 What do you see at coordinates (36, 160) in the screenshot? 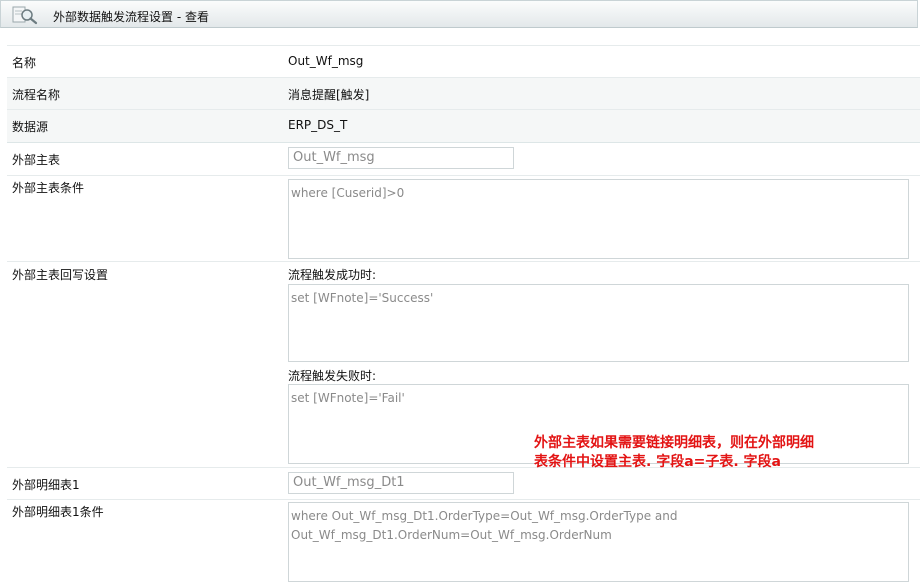
I see `main-table-label: 外部主表` at bounding box center [36, 160].